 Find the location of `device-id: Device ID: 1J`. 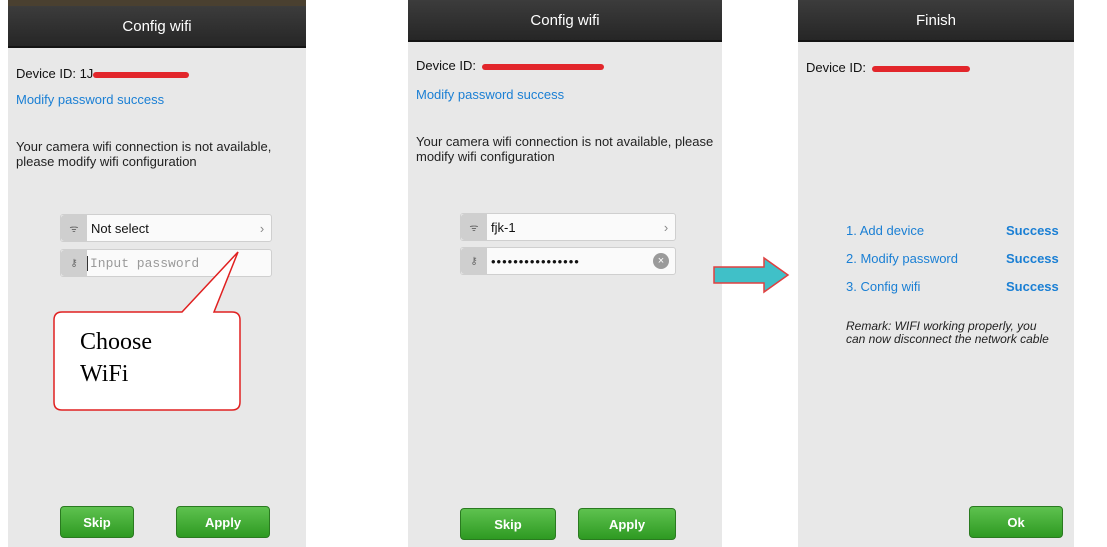

device-id: Device ID: 1J is located at coordinates (103, 73).